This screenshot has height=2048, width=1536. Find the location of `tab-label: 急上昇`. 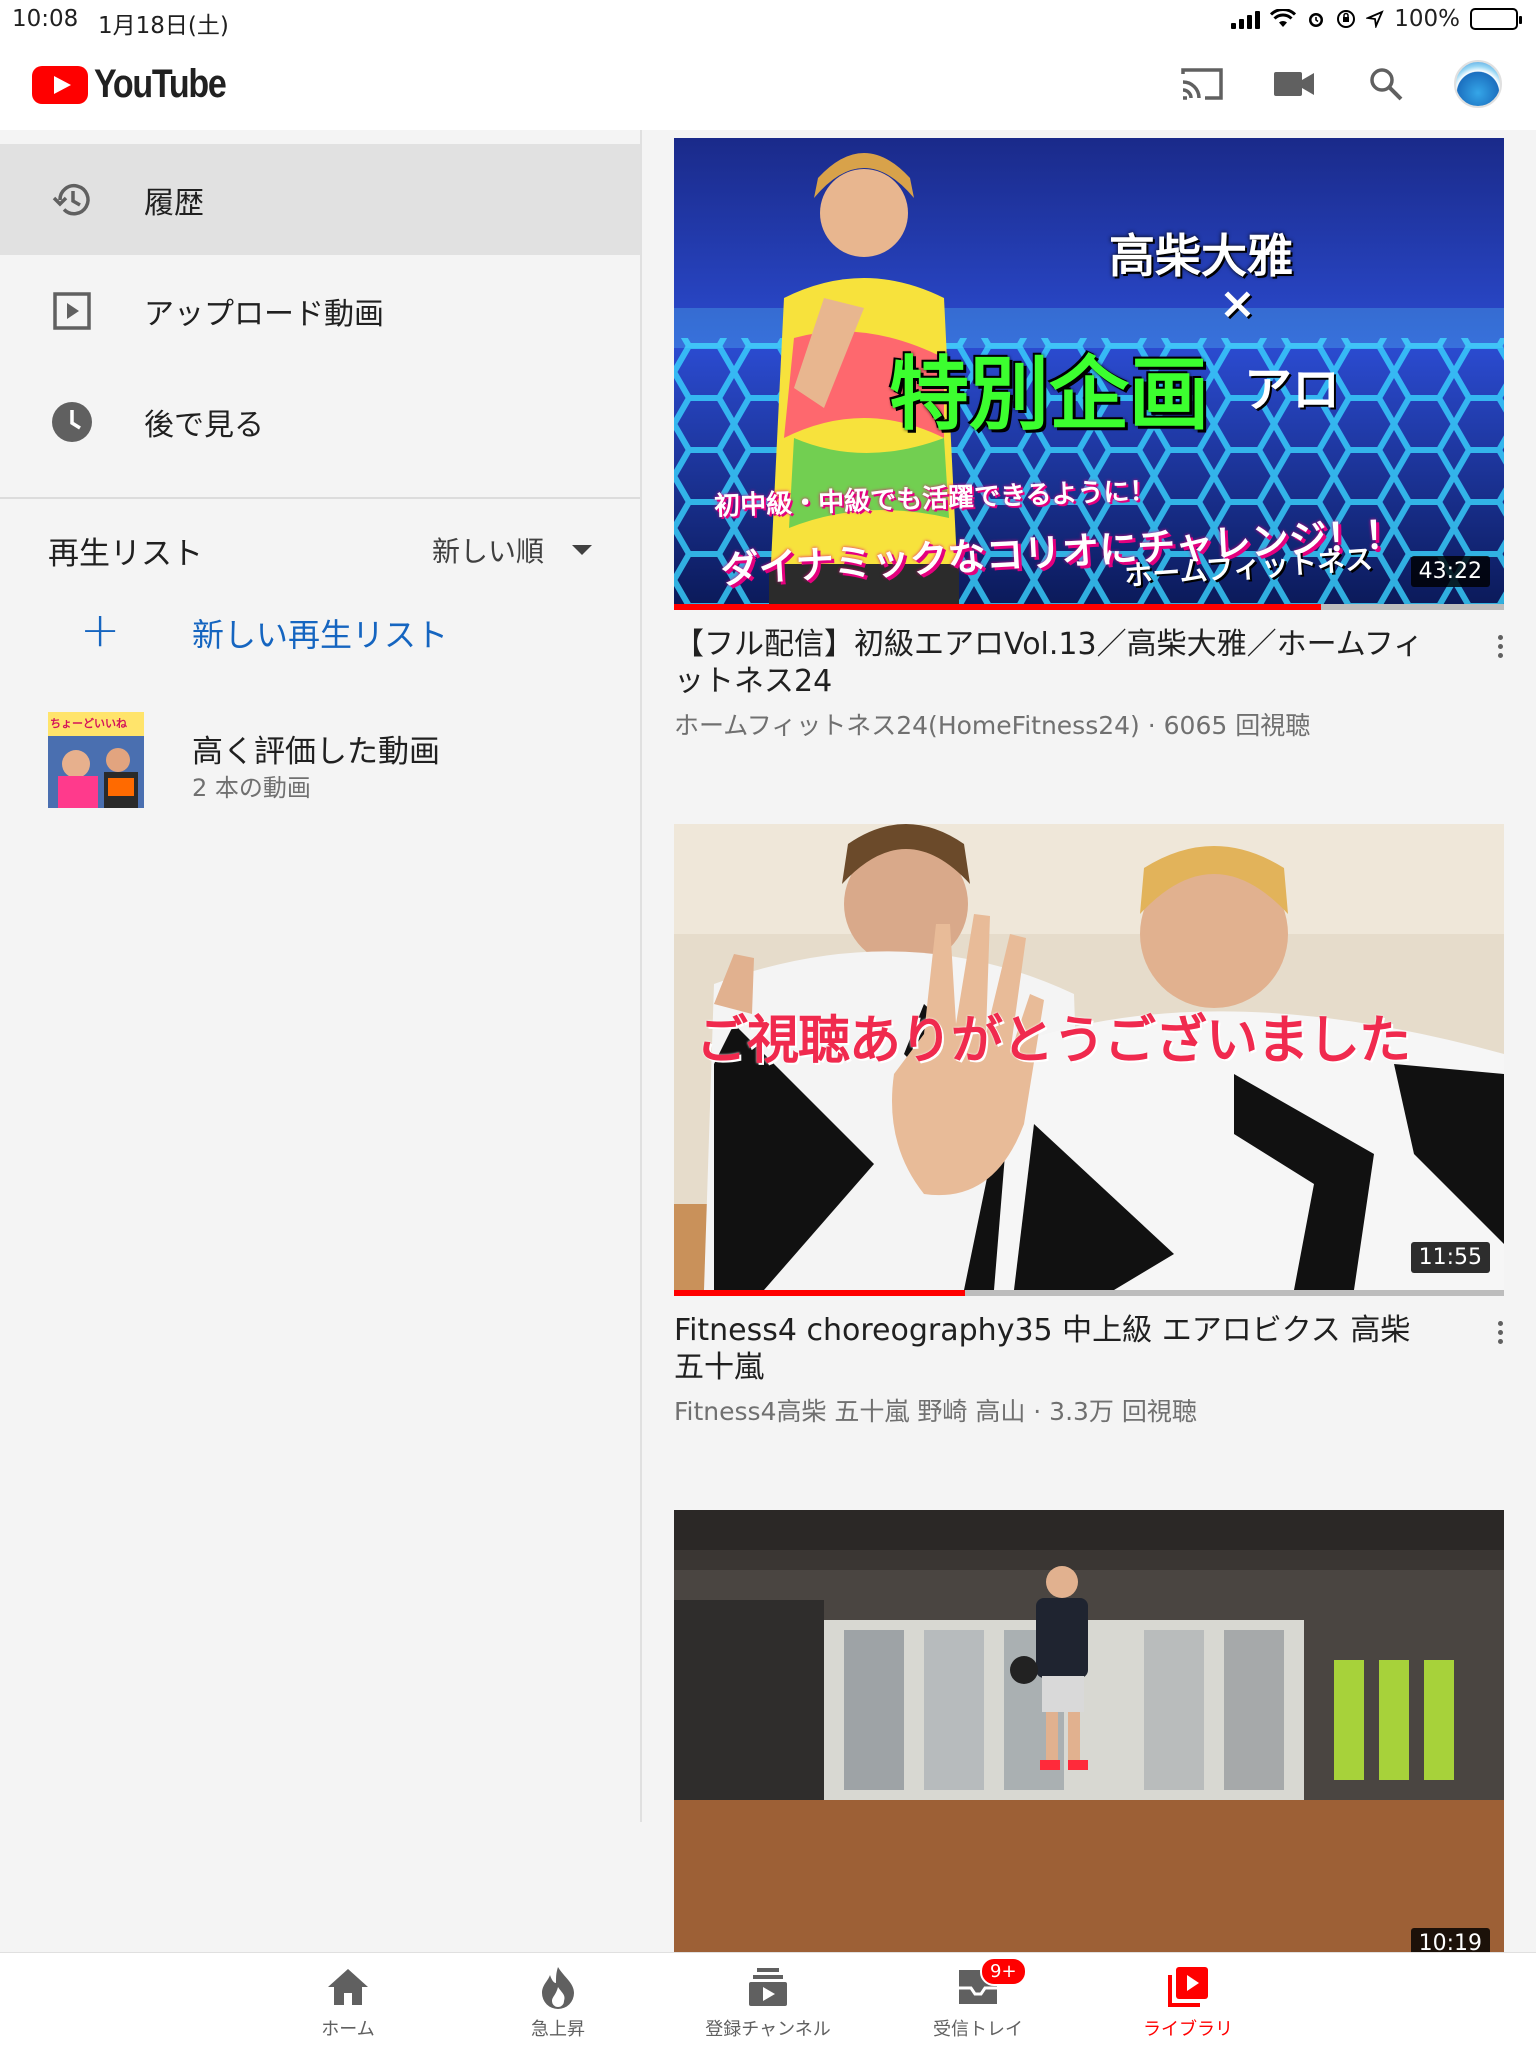

tab-label: 急上昇 is located at coordinates (558, 2029).